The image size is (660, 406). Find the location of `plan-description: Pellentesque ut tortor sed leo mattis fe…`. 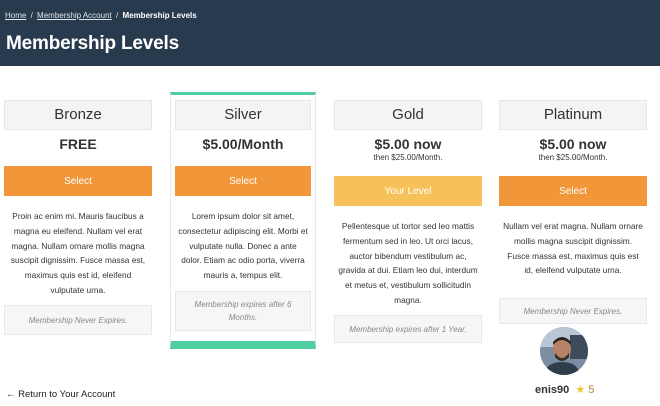

plan-description: Pellentesque ut tortor sed leo mattis fe… is located at coordinates (408, 263).